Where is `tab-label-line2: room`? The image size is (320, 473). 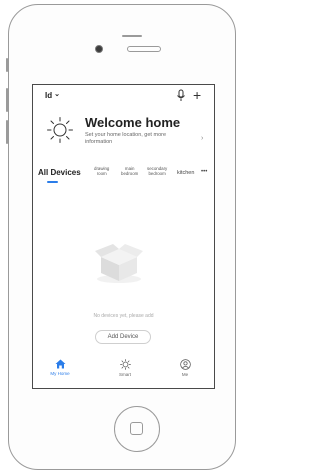 tab-label-line2: room is located at coordinates (101, 173).